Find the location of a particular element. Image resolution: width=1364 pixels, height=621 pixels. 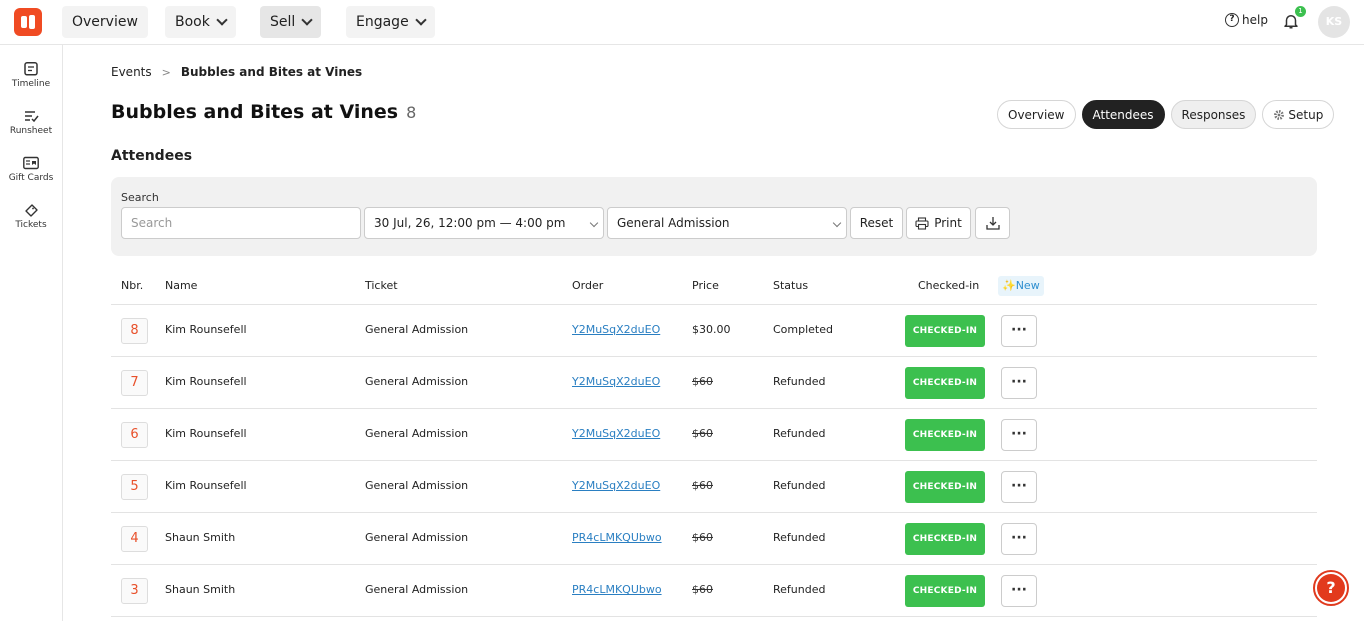

sidebar-item-runsheet: Runsheet is located at coordinates (31, 122).